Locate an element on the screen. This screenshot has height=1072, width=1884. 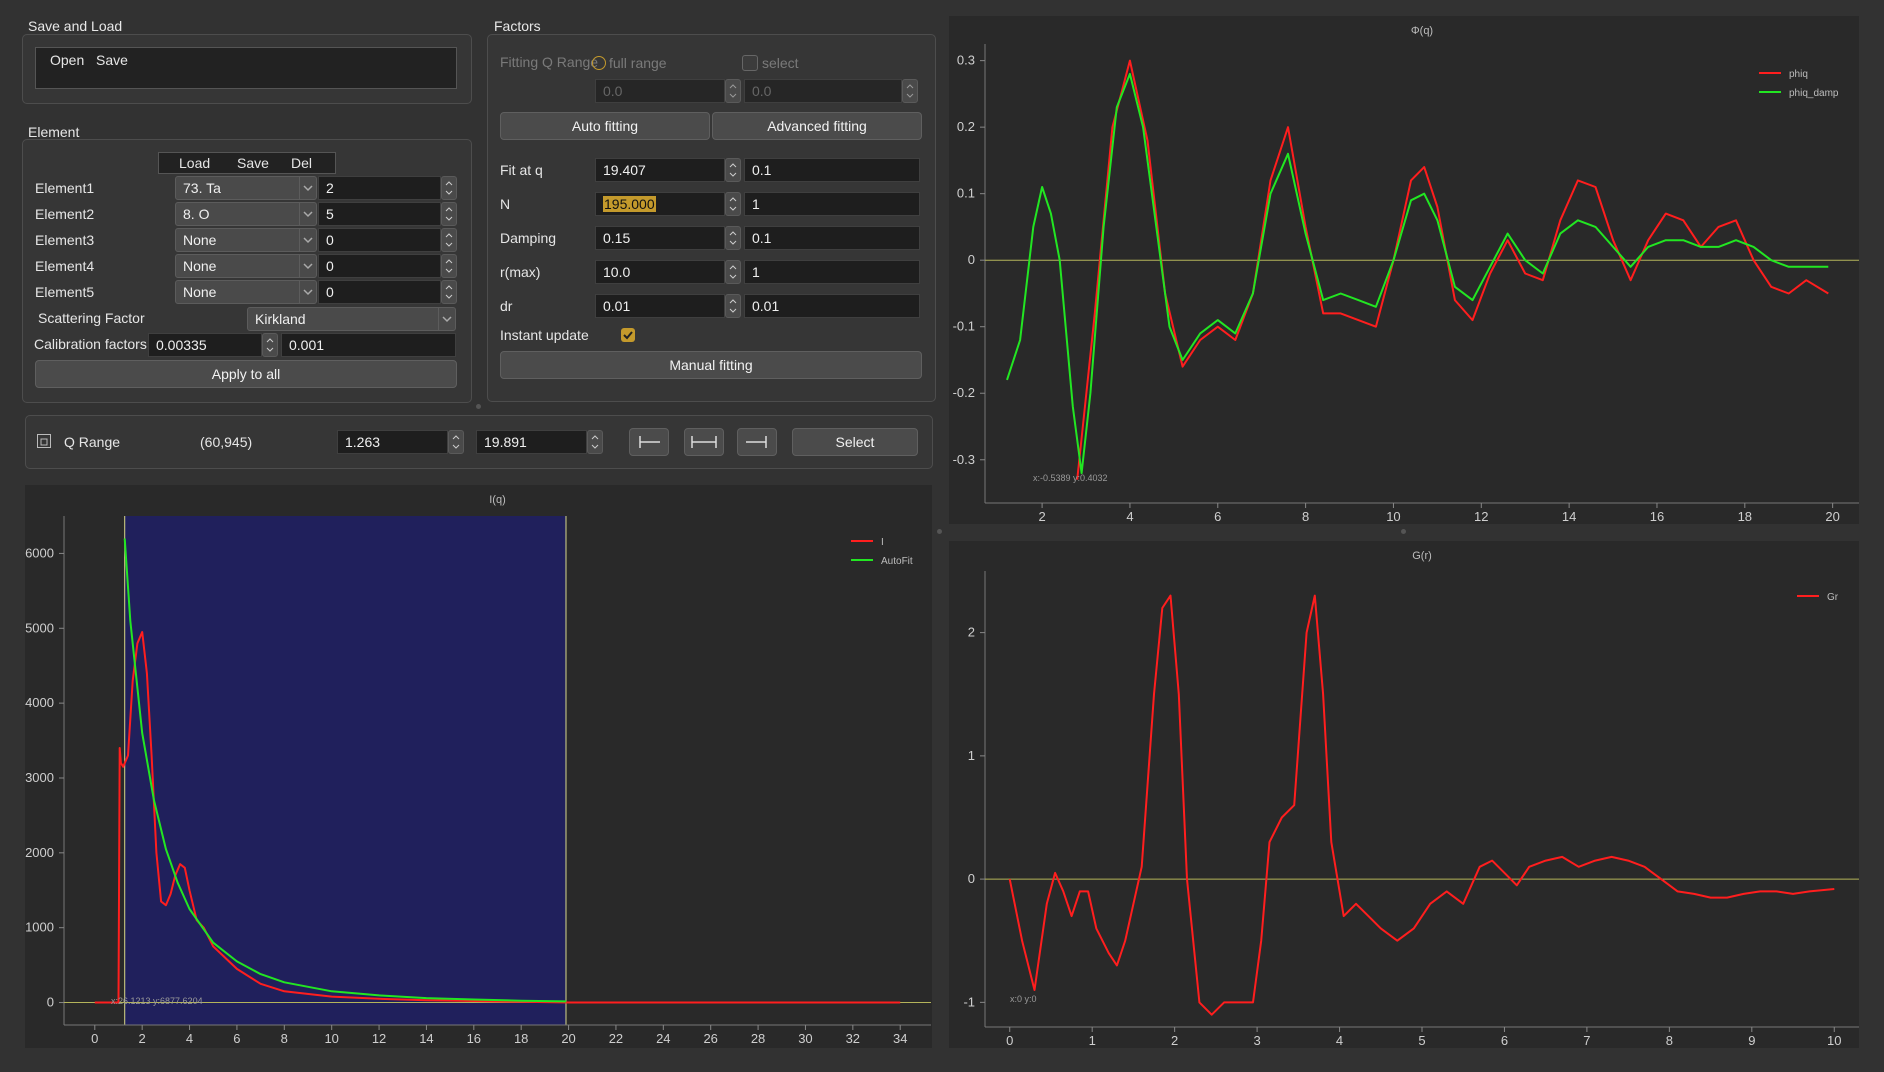
open-menu: Open is located at coordinates (67, 60).